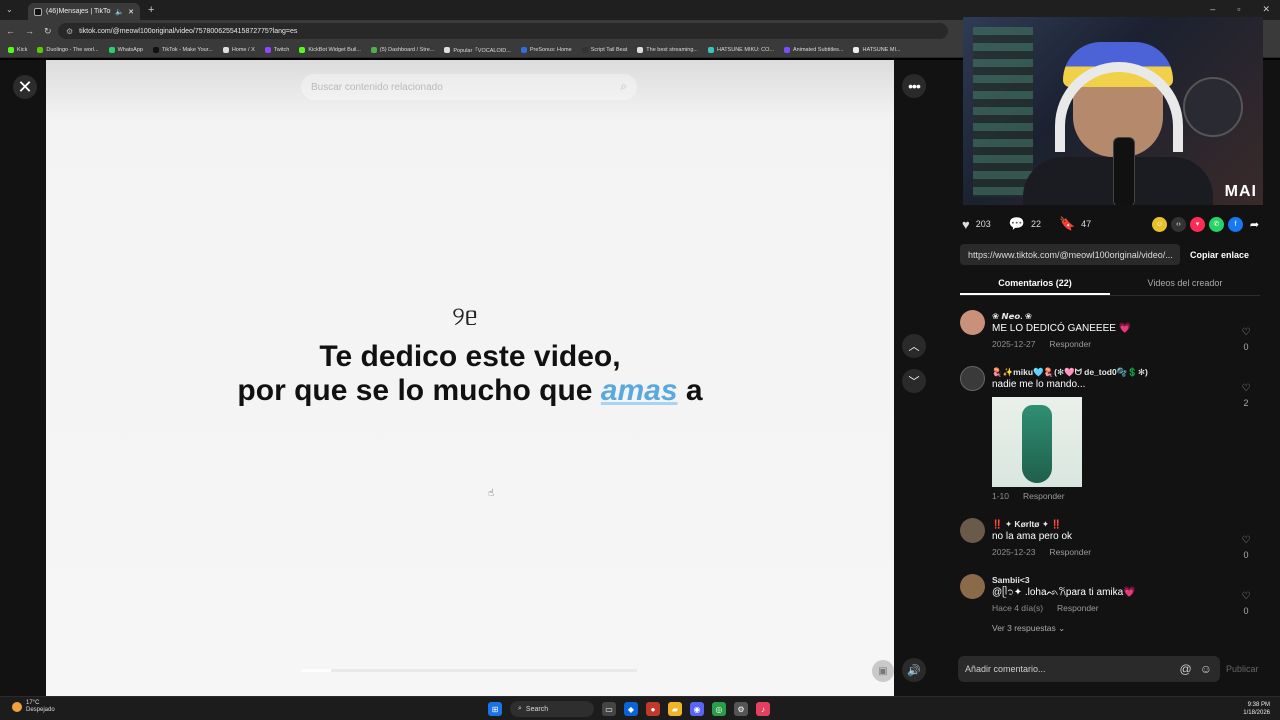  Describe the element at coordinates (609, 709) in the screenshot. I see `task-view-icon: ▭` at that location.